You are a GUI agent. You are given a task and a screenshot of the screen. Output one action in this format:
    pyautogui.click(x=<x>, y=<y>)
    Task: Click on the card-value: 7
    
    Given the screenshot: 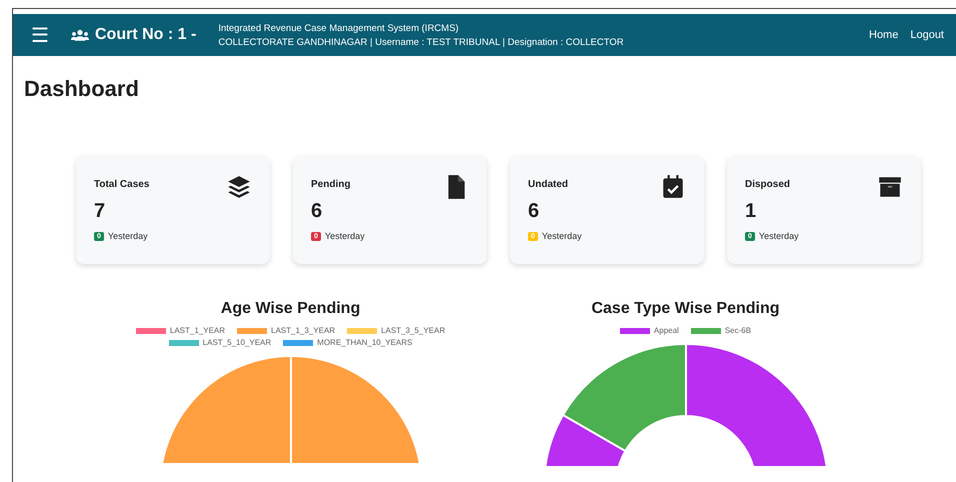 What is the action you would take?
    pyautogui.click(x=100, y=211)
    